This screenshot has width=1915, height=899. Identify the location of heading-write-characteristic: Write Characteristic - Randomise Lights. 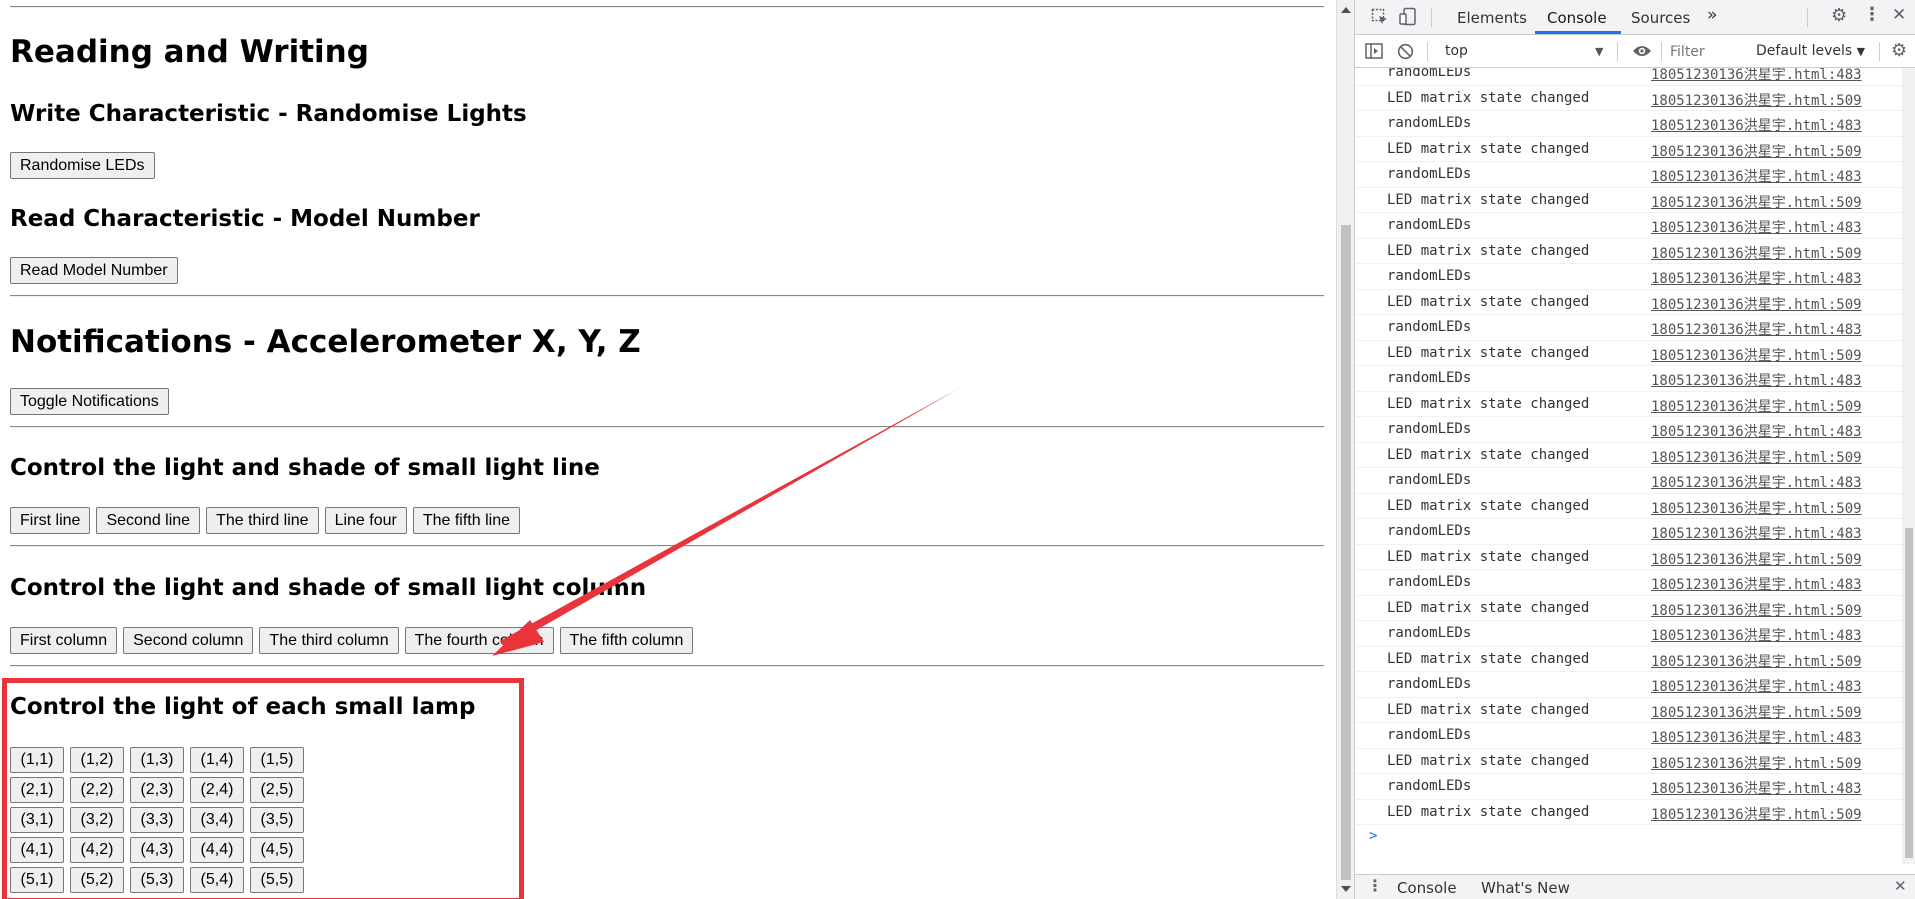
(268, 114).